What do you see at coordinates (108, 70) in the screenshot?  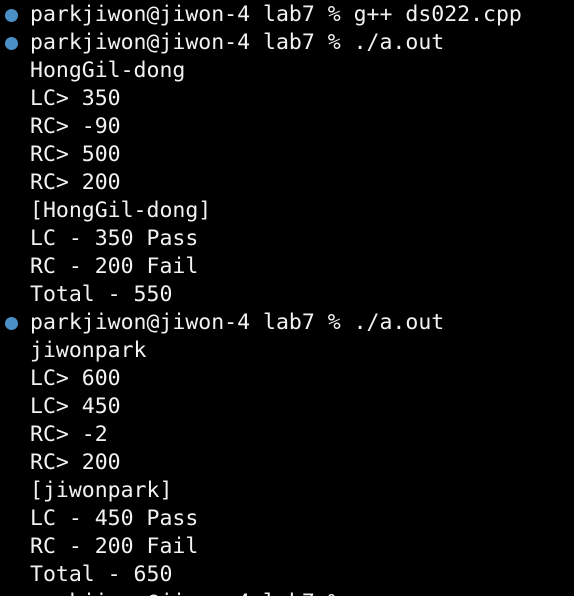 I see `output-text: HongGil-dong` at bounding box center [108, 70].